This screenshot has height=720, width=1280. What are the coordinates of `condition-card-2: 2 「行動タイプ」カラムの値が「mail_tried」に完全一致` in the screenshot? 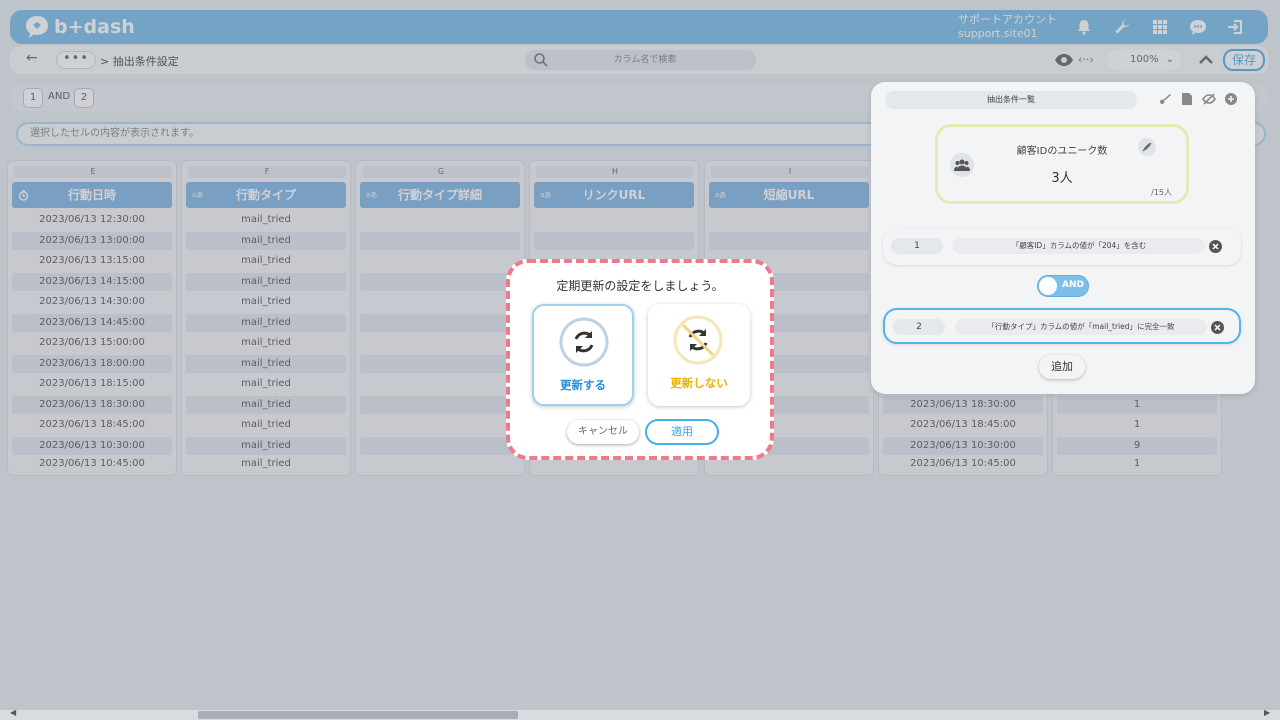 It's located at (1062, 326).